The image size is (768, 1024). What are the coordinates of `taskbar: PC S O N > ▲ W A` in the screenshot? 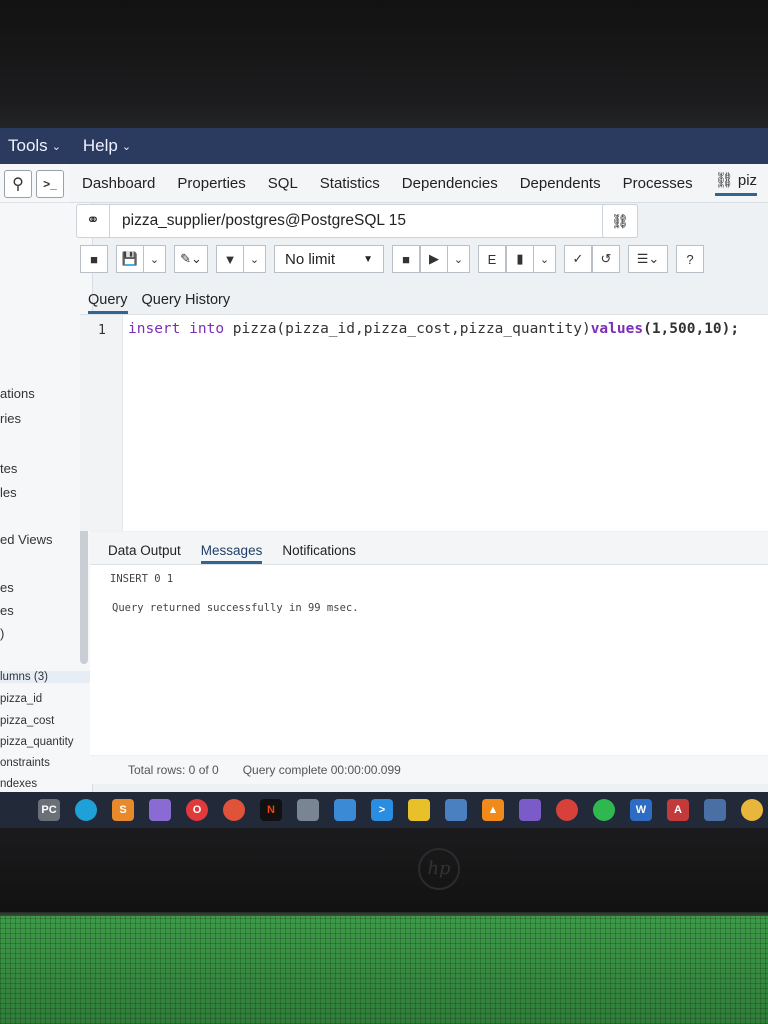 It's located at (384, 810).